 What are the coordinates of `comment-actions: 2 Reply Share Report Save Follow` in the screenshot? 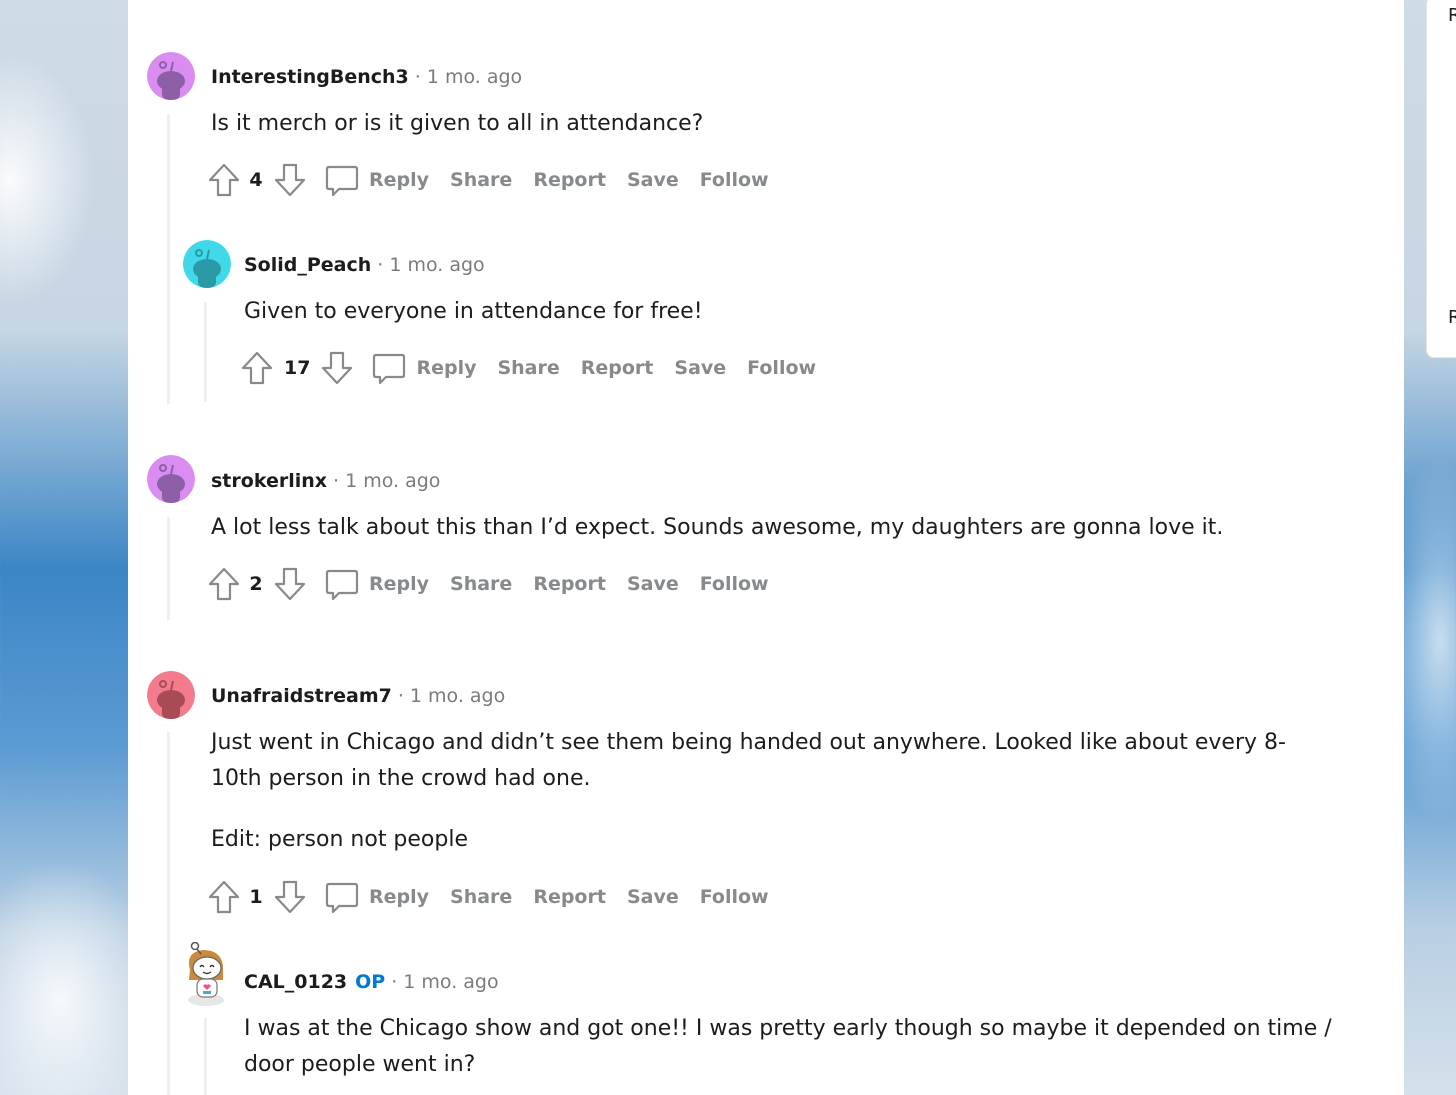 It's located at (488, 584).